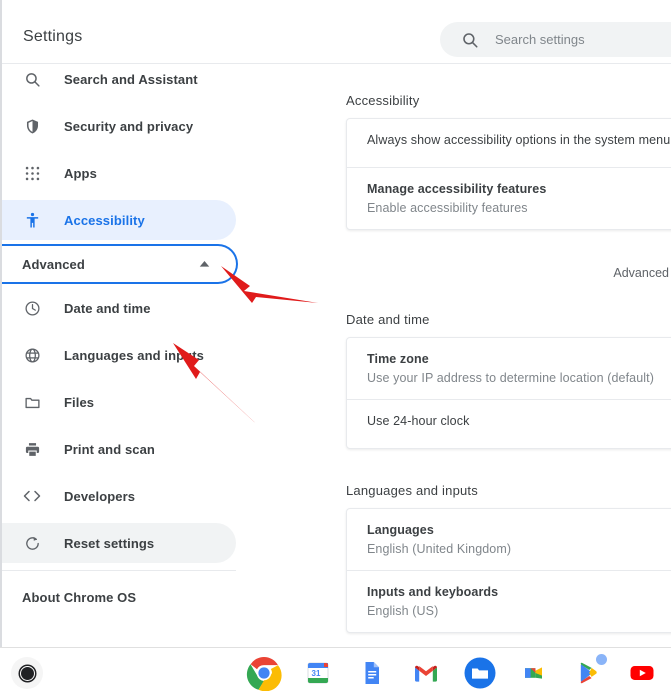 The height and width of the screenshot is (698, 671). What do you see at coordinates (457, 189) in the screenshot?
I see `row-title: Manage accessibility features` at bounding box center [457, 189].